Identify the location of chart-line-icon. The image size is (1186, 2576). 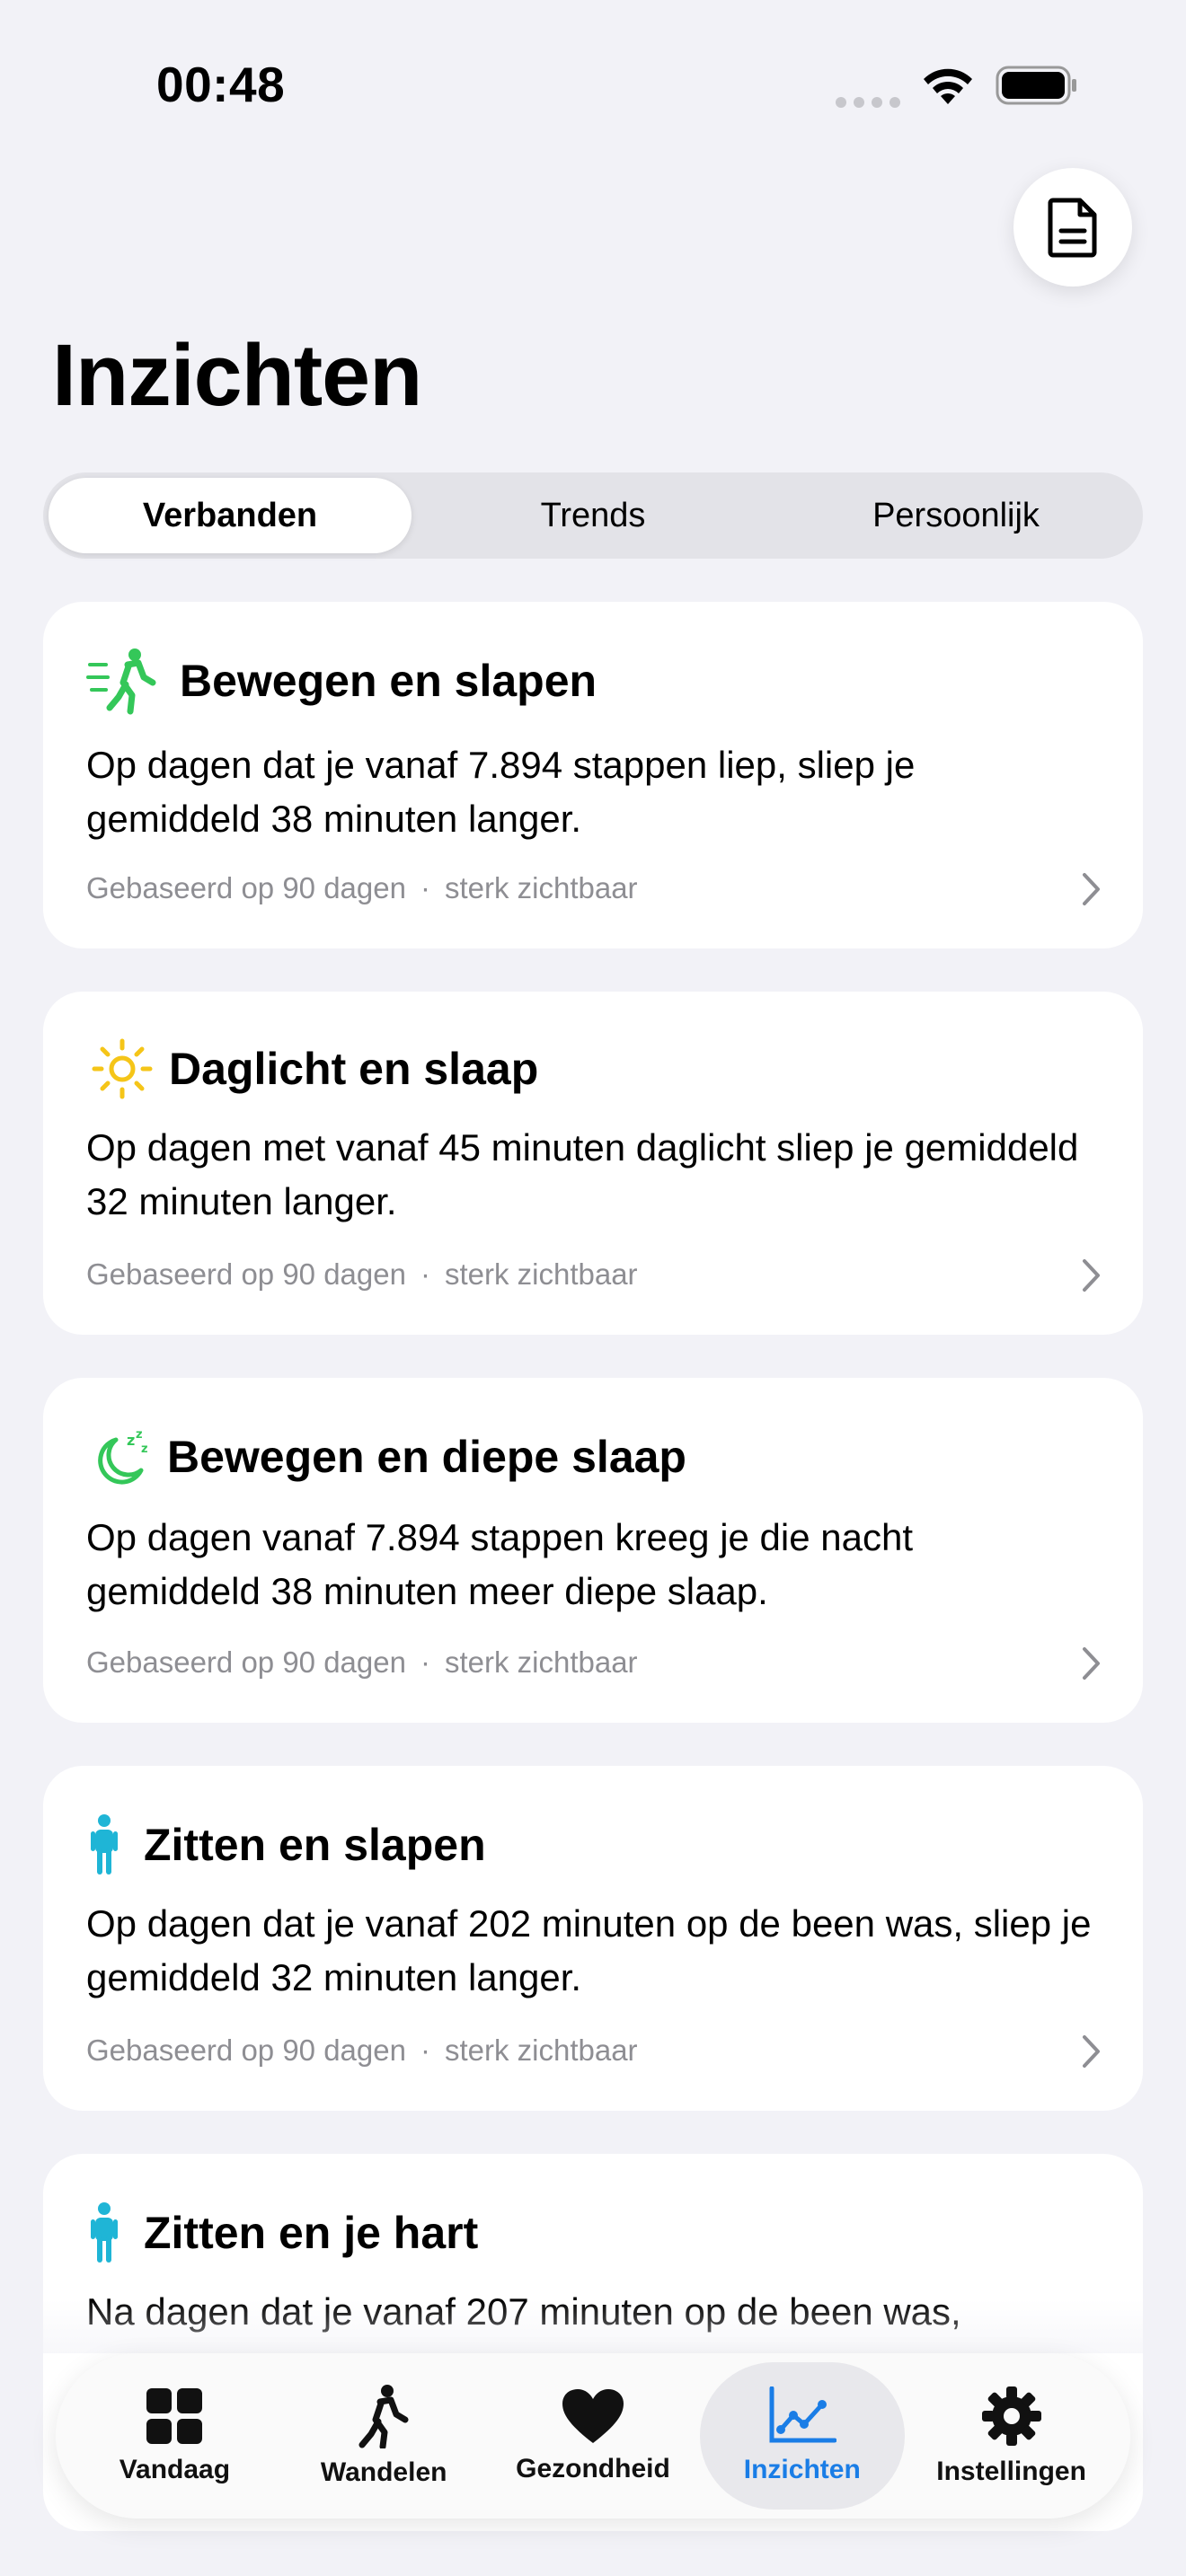
(802, 2414).